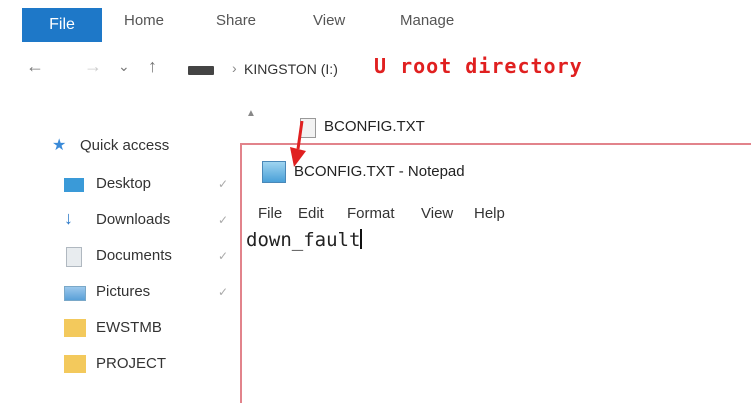 This screenshot has width=751, height=403. I want to click on sidebar-item-documents: Documents ✓, so click(120, 257).